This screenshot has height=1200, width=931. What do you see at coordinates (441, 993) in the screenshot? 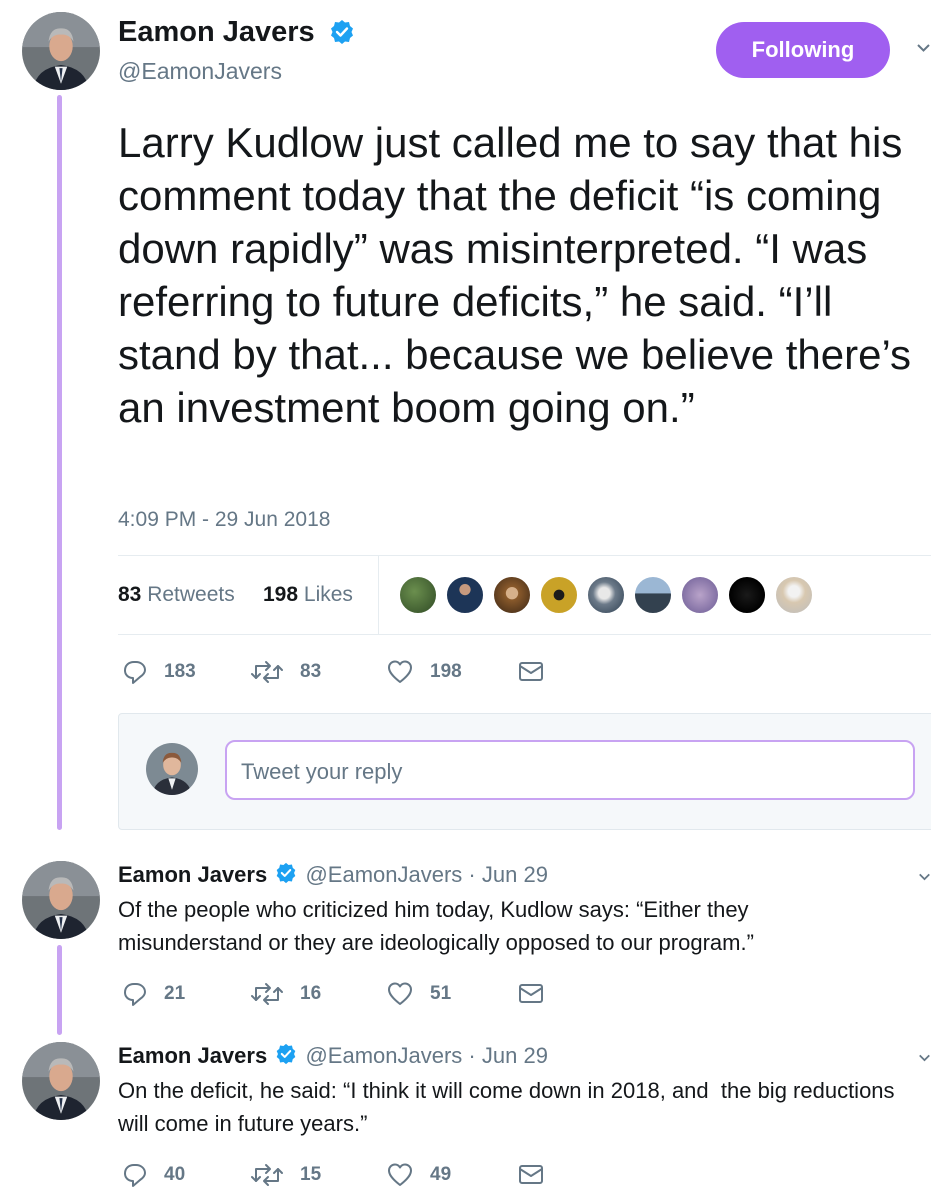
I see `like-count: 51` at bounding box center [441, 993].